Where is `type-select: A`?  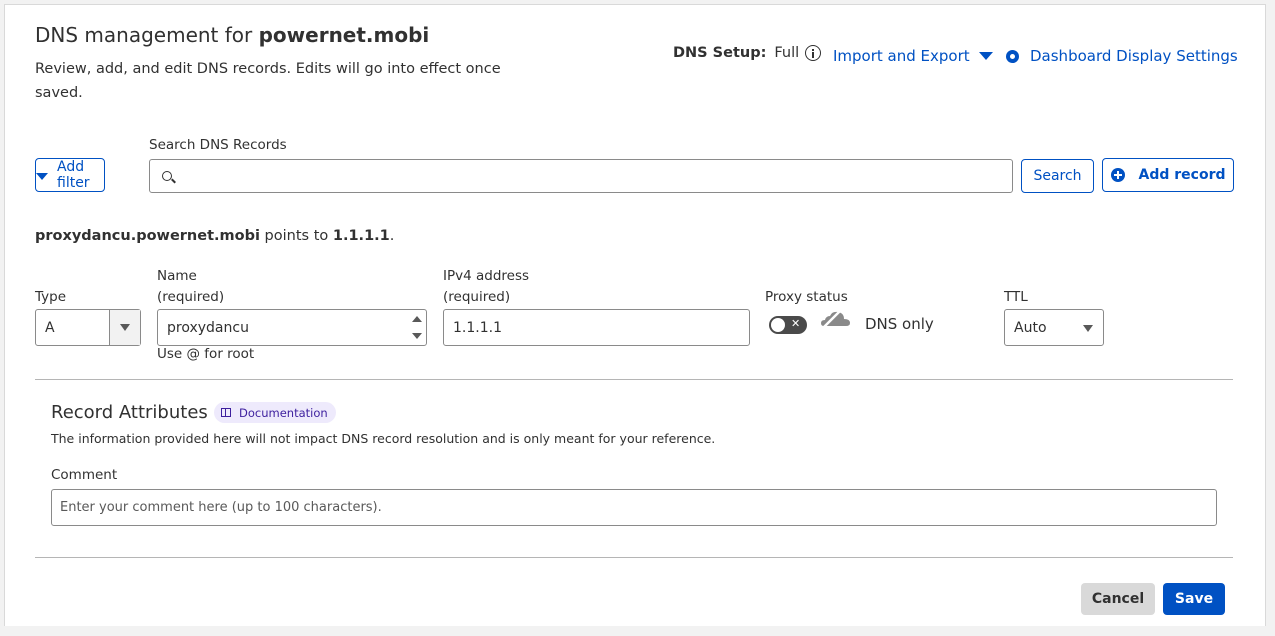 type-select: A is located at coordinates (88, 327).